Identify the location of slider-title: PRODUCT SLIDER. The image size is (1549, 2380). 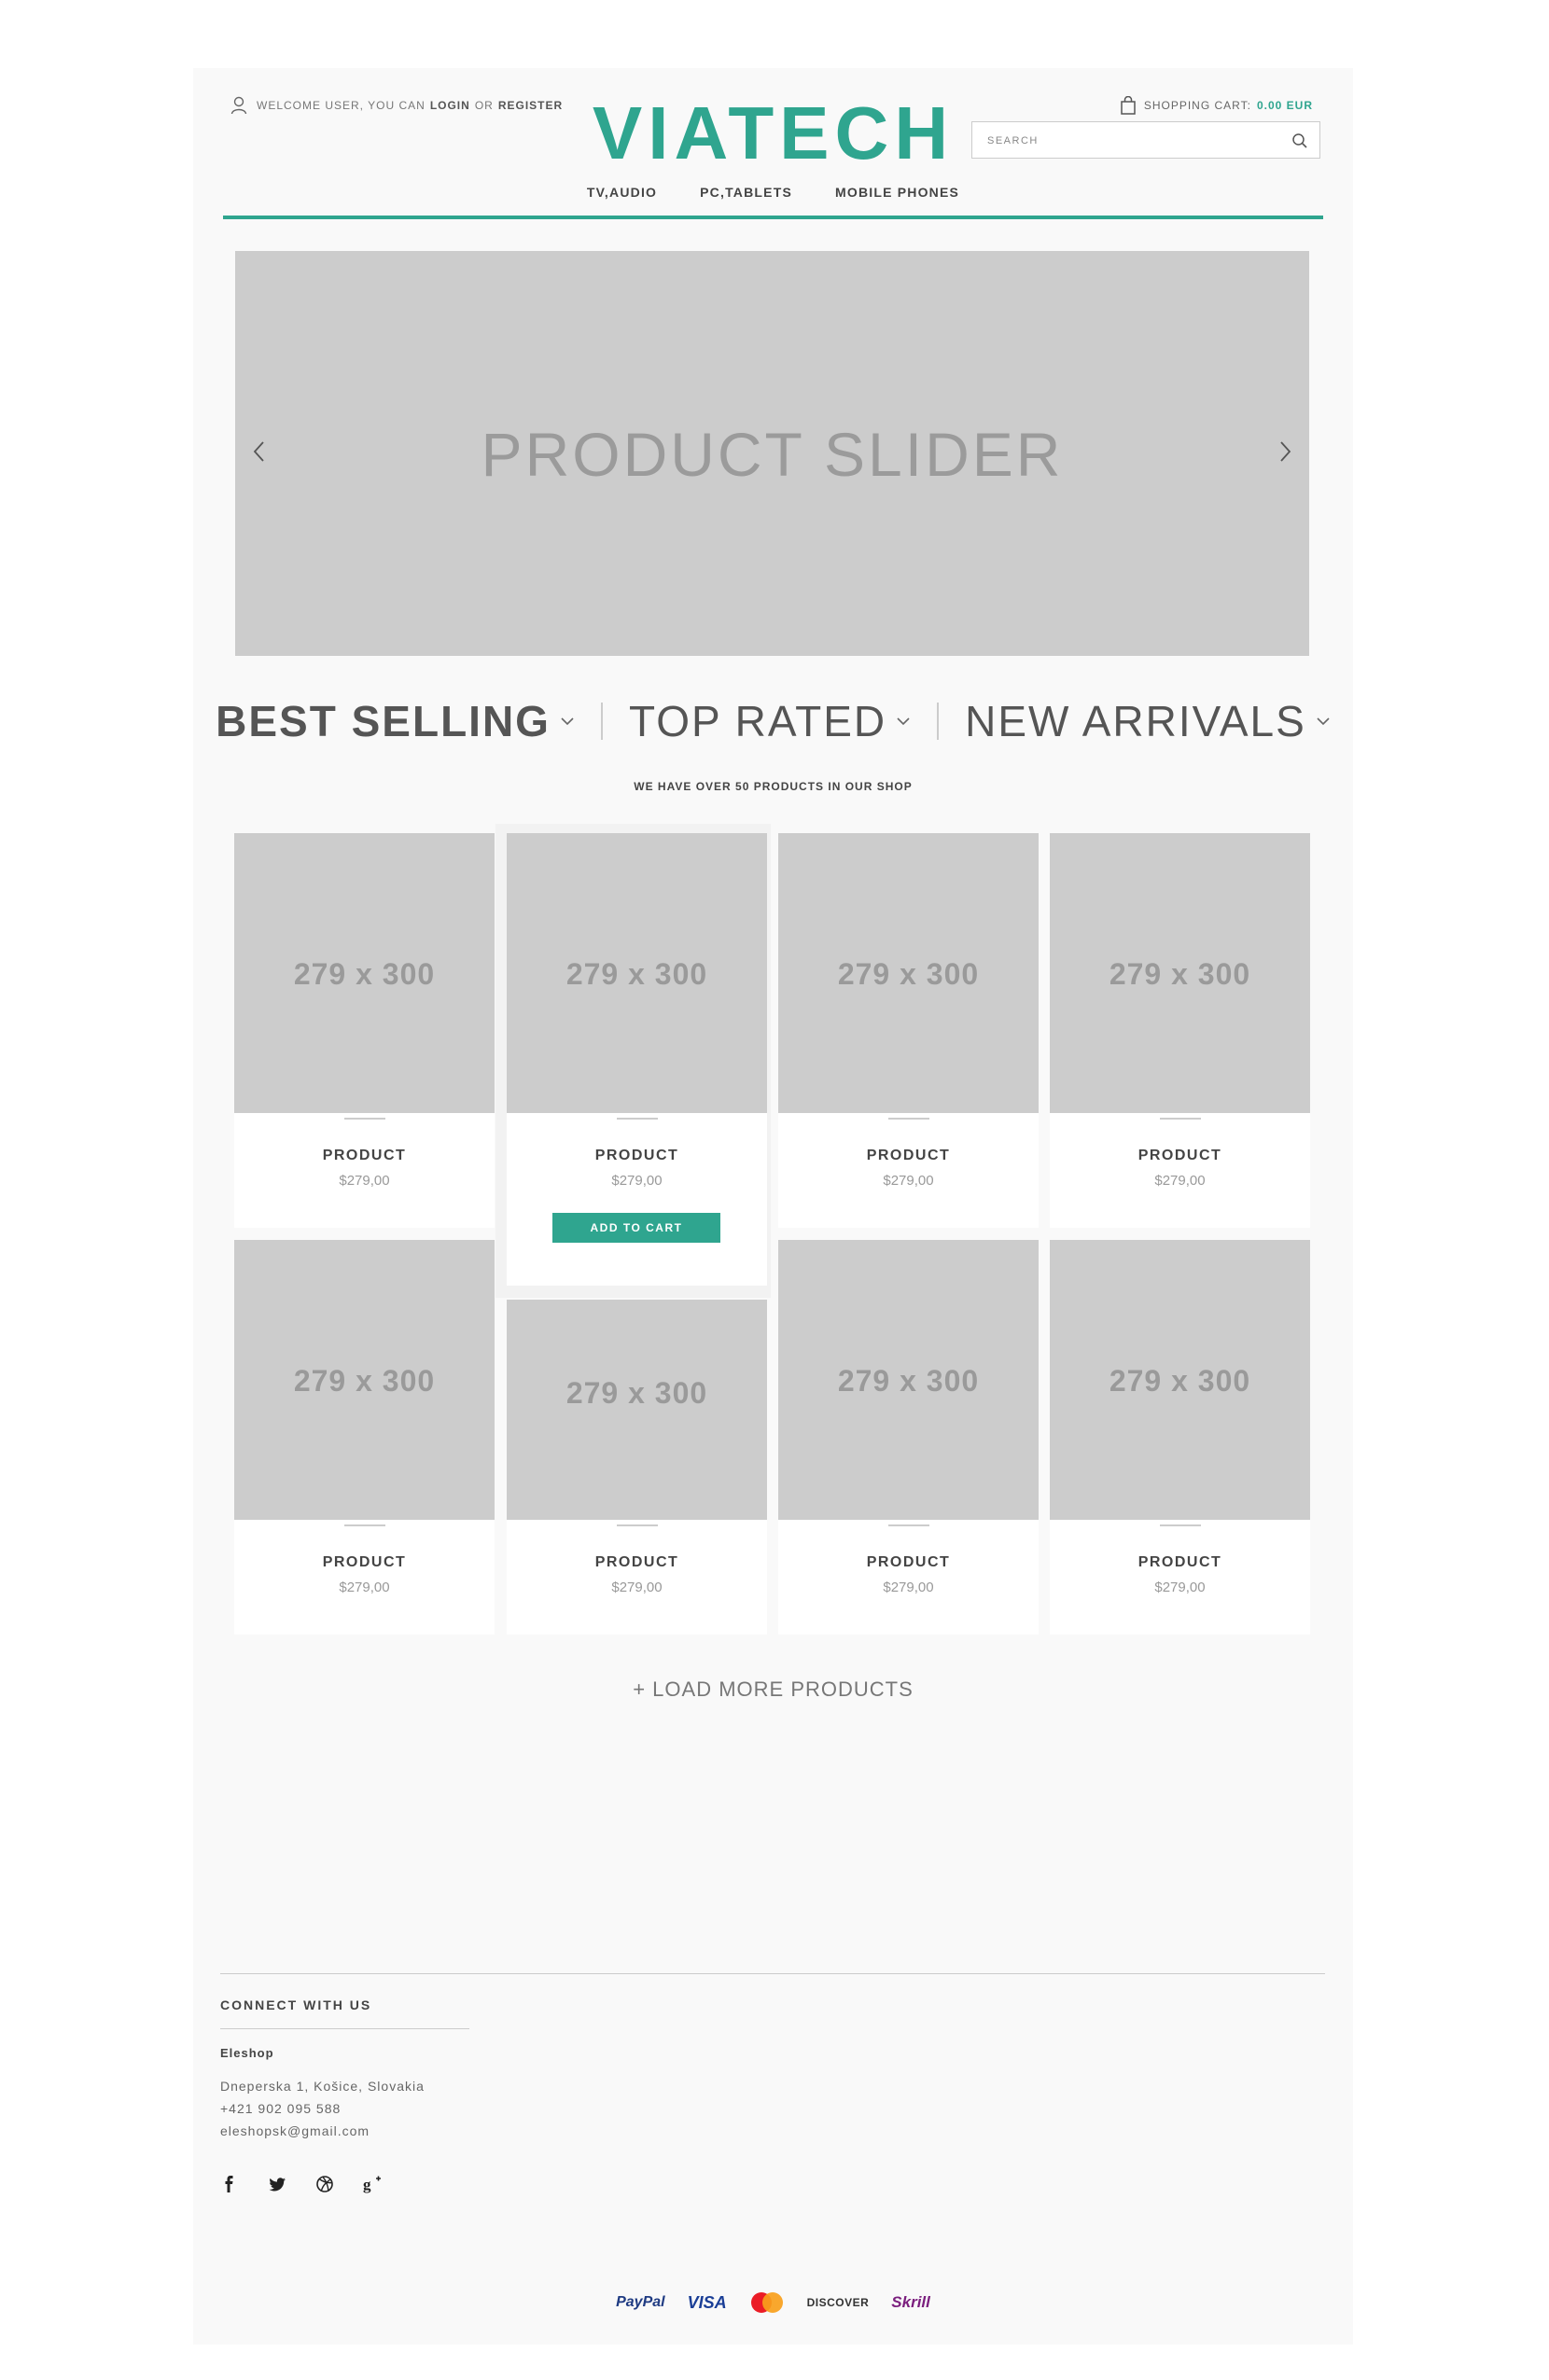
(772, 454).